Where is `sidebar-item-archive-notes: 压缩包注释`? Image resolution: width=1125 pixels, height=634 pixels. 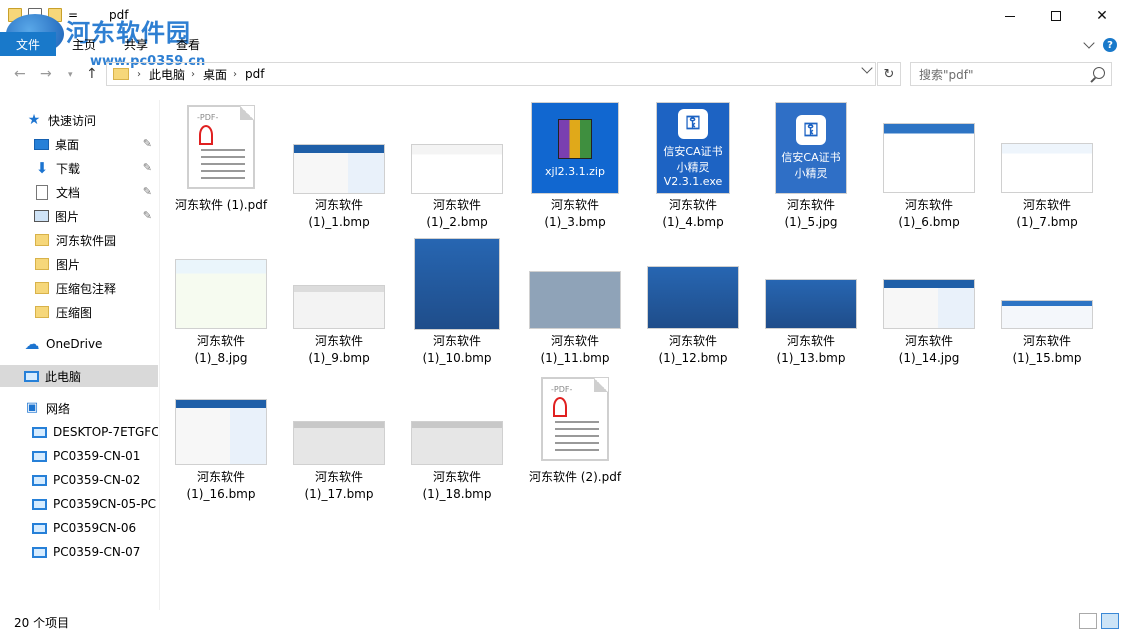 sidebar-item-archive-notes: 压缩包注释 is located at coordinates (79, 288).